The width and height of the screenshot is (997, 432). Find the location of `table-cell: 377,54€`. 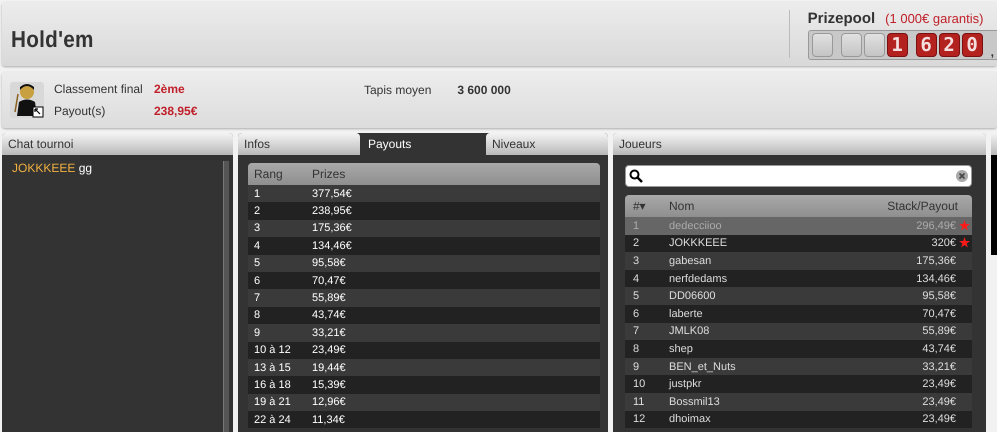

table-cell: 377,54€ is located at coordinates (332, 194).